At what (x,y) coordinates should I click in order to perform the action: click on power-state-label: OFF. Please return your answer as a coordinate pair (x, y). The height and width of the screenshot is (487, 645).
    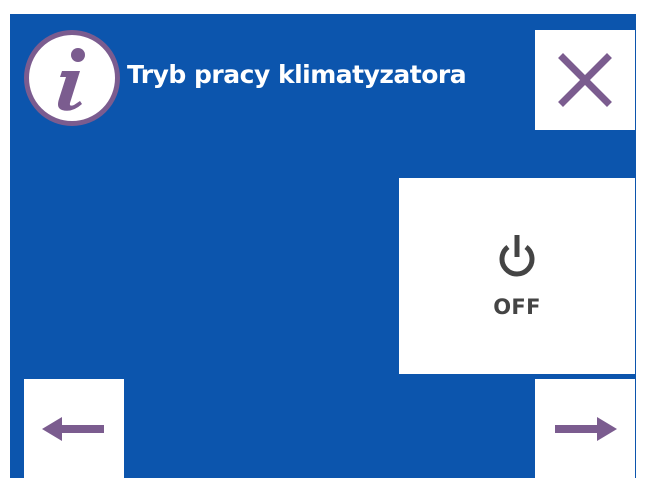
    Looking at the image, I should click on (517, 307).